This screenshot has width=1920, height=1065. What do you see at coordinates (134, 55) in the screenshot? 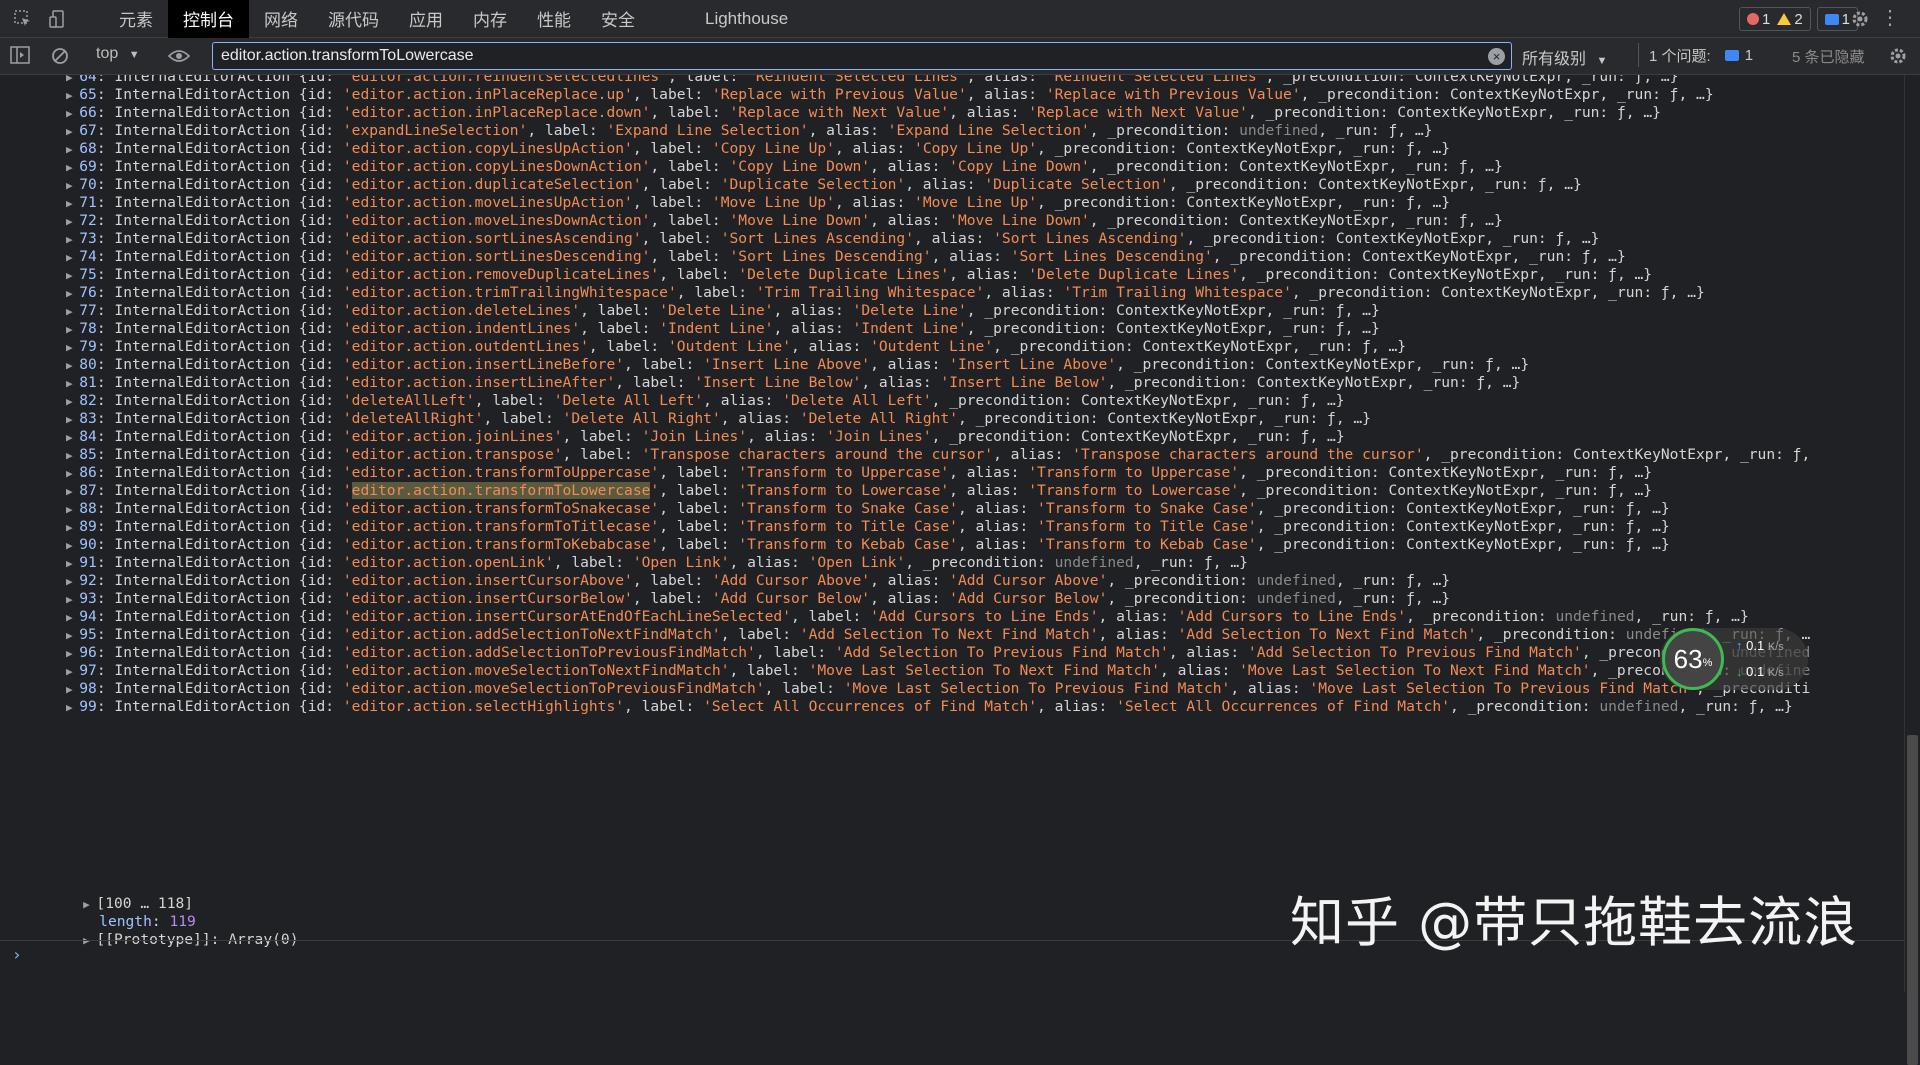
I see `chevron-down-icon: ▼` at bounding box center [134, 55].